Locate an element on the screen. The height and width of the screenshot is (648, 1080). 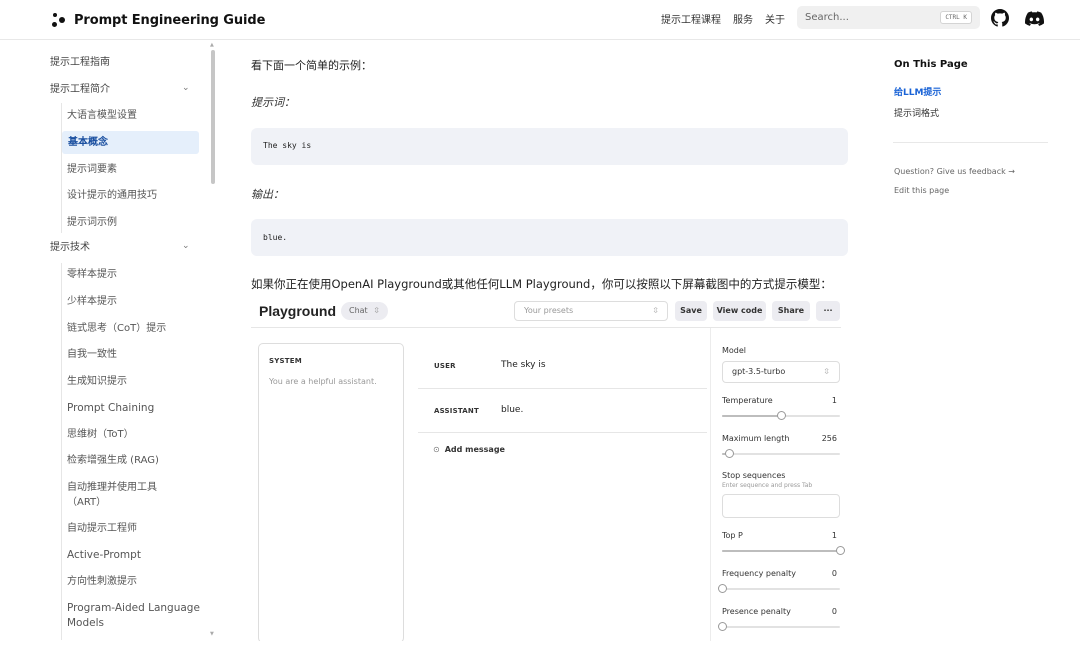
sidebar-item-dsp: 方向性刺激提示 is located at coordinates (102, 582).